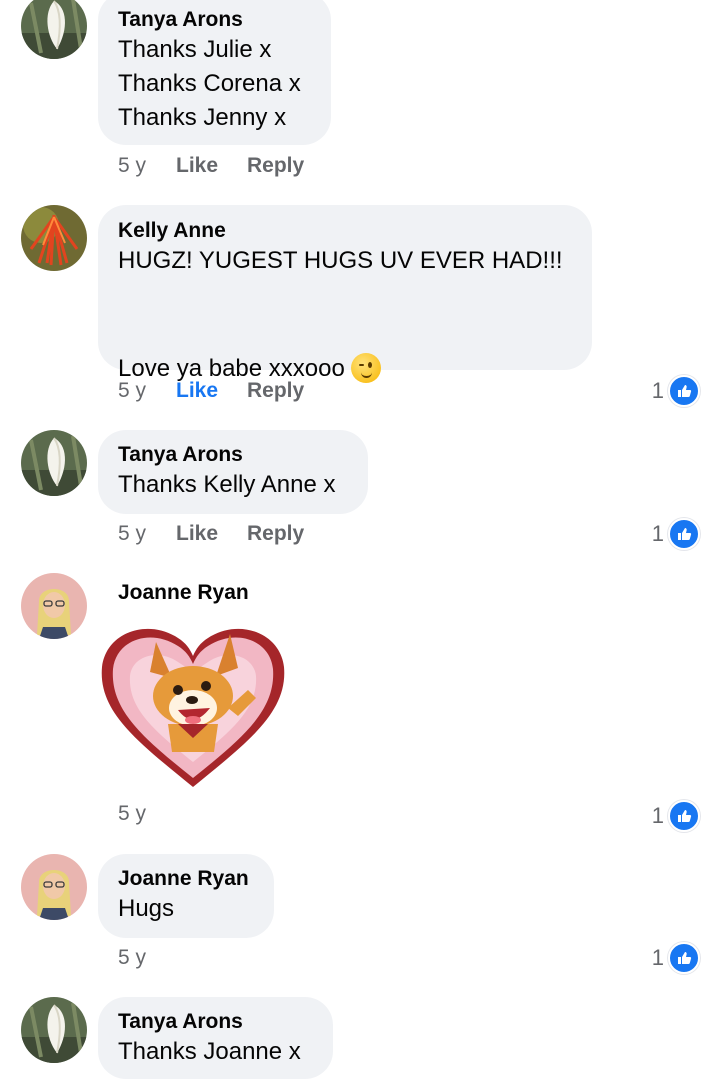 The width and height of the screenshot is (720, 1080). What do you see at coordinates (340, 260) in the screenshot?
I see `comment-text-line: HUGZ! YUGEST HUGS UV EVER HAD!!!` at bounding box center [340, 260].